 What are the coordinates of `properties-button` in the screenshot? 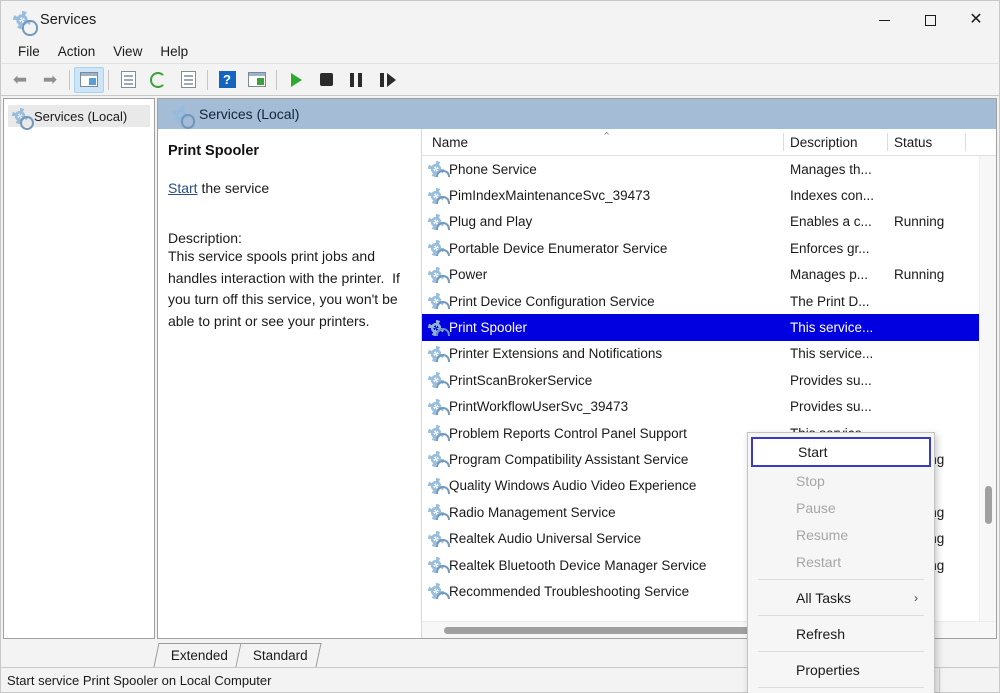 It's located at (128, 80).